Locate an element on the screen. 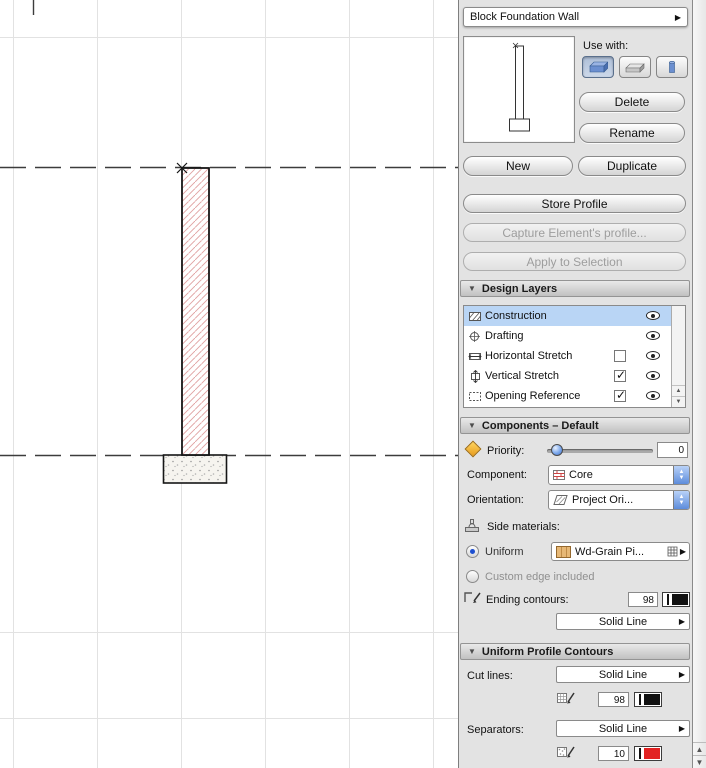  layer-row-opening-reference: Opening Reference is located at coordinates (574, 396).